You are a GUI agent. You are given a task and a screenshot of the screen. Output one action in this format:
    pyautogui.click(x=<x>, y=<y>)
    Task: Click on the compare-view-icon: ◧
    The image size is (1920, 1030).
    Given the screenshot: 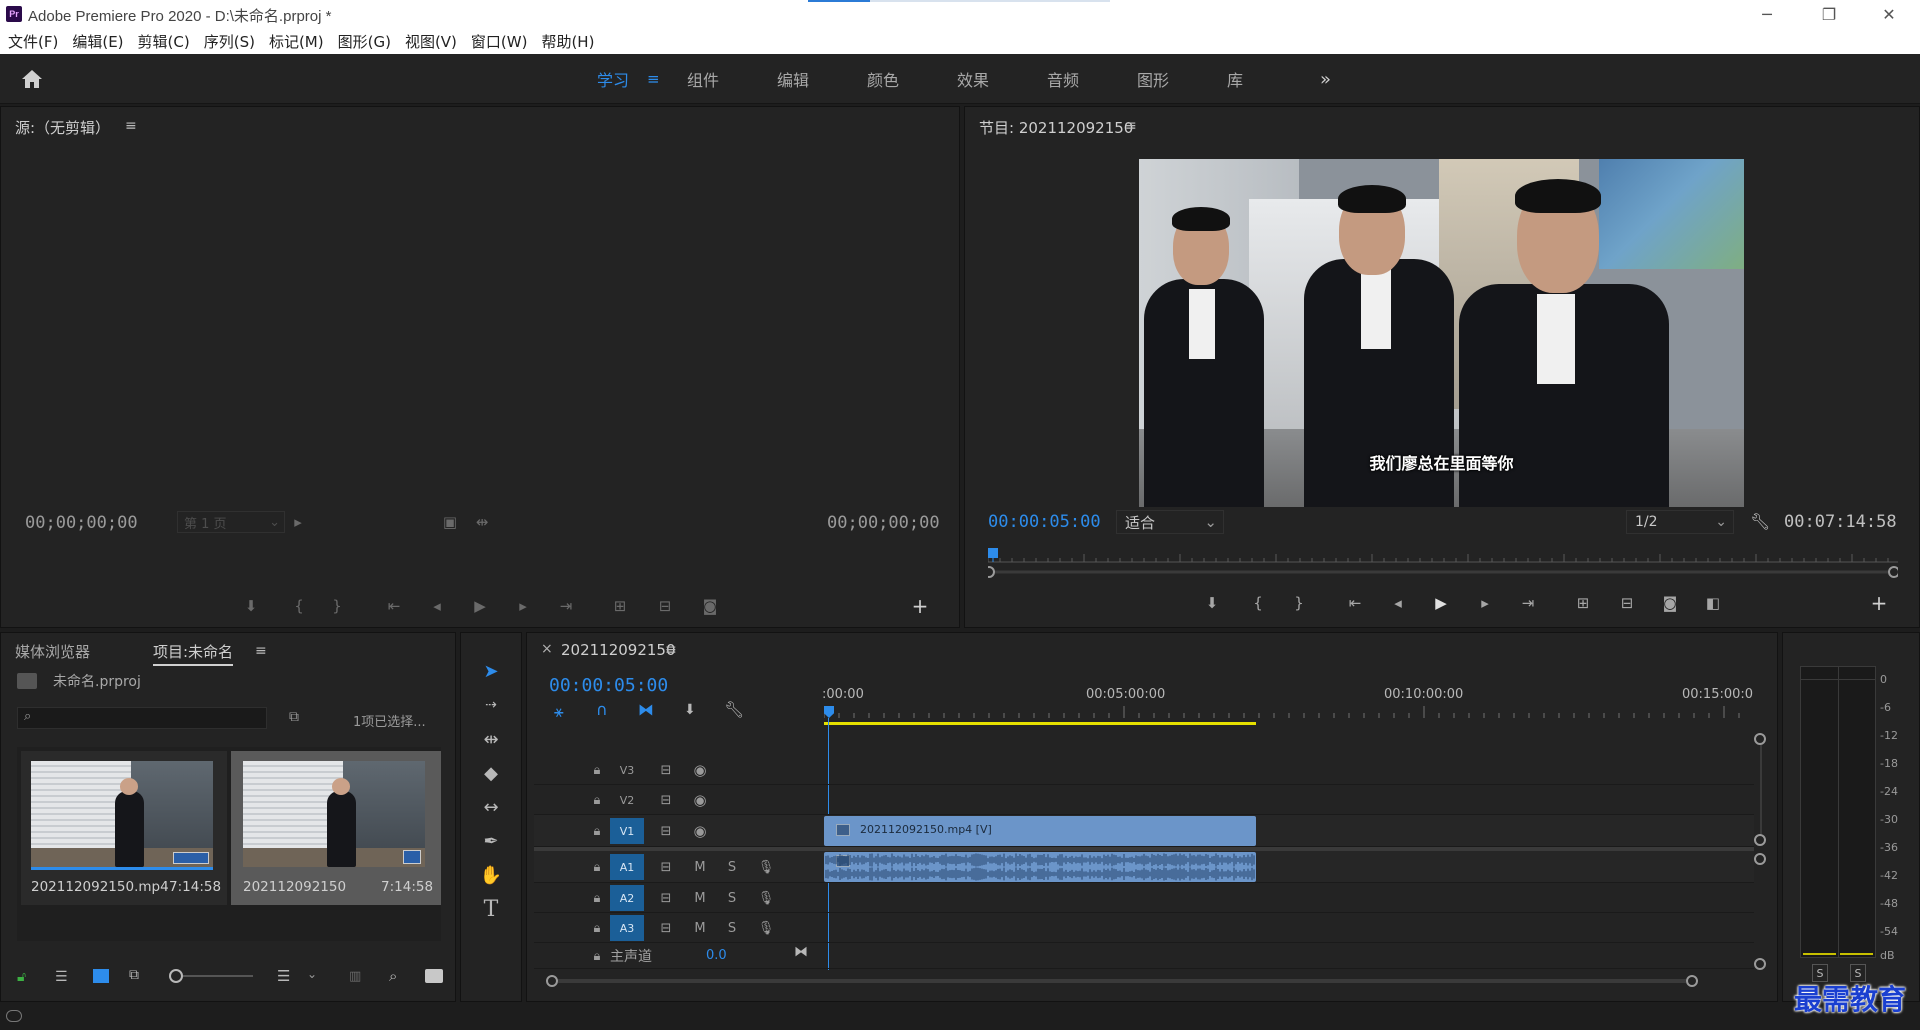 What is the action you would take?
    pyautogui.click(x=1713, y=603)
    